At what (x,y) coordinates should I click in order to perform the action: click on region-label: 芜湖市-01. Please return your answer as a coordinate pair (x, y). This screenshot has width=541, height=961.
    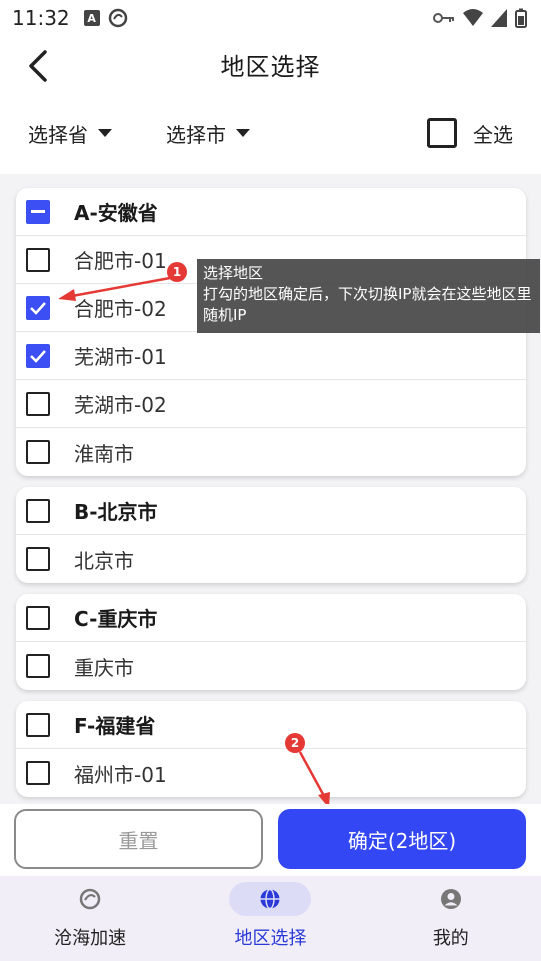
    Looking at the image, I should click on (120, 357).